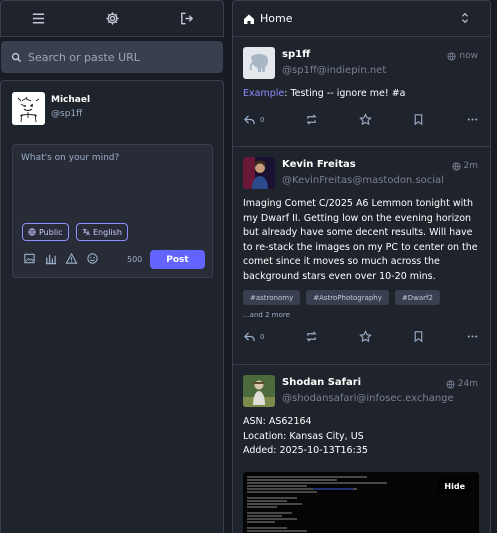 This screenshot has width=497, height=533. What do you see at coordinates (454, 486) in the screenshot?
I see `hide-media-button: Hide` at bounding box center [454, 486].